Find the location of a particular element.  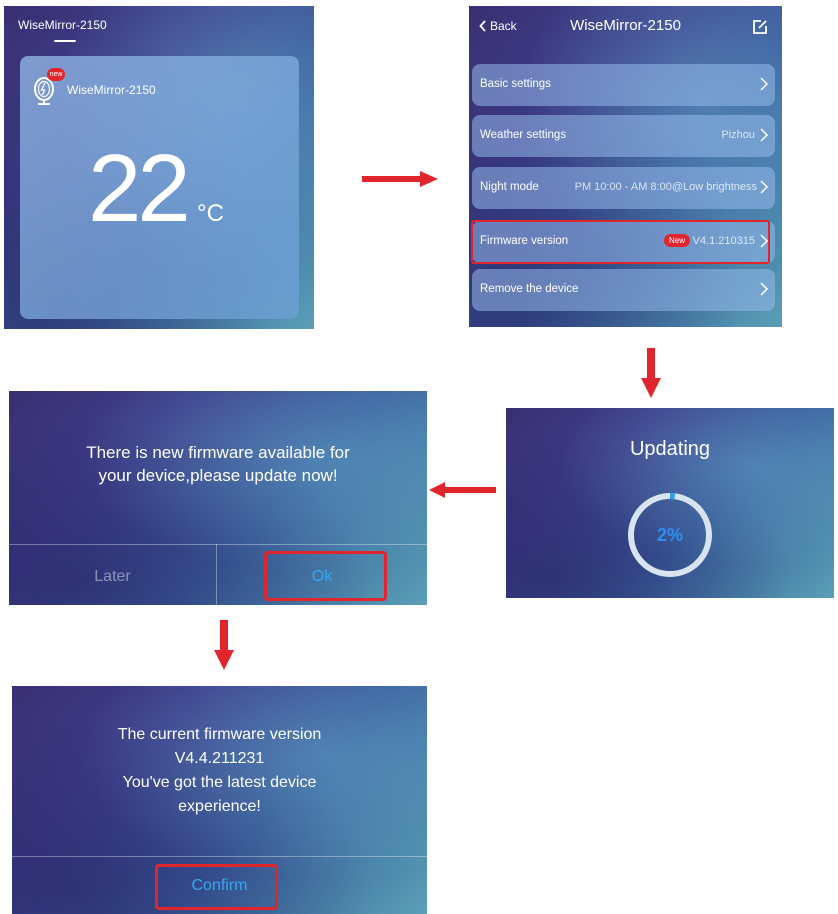

progress-percent: 2% is located at coordinates (669, 535).